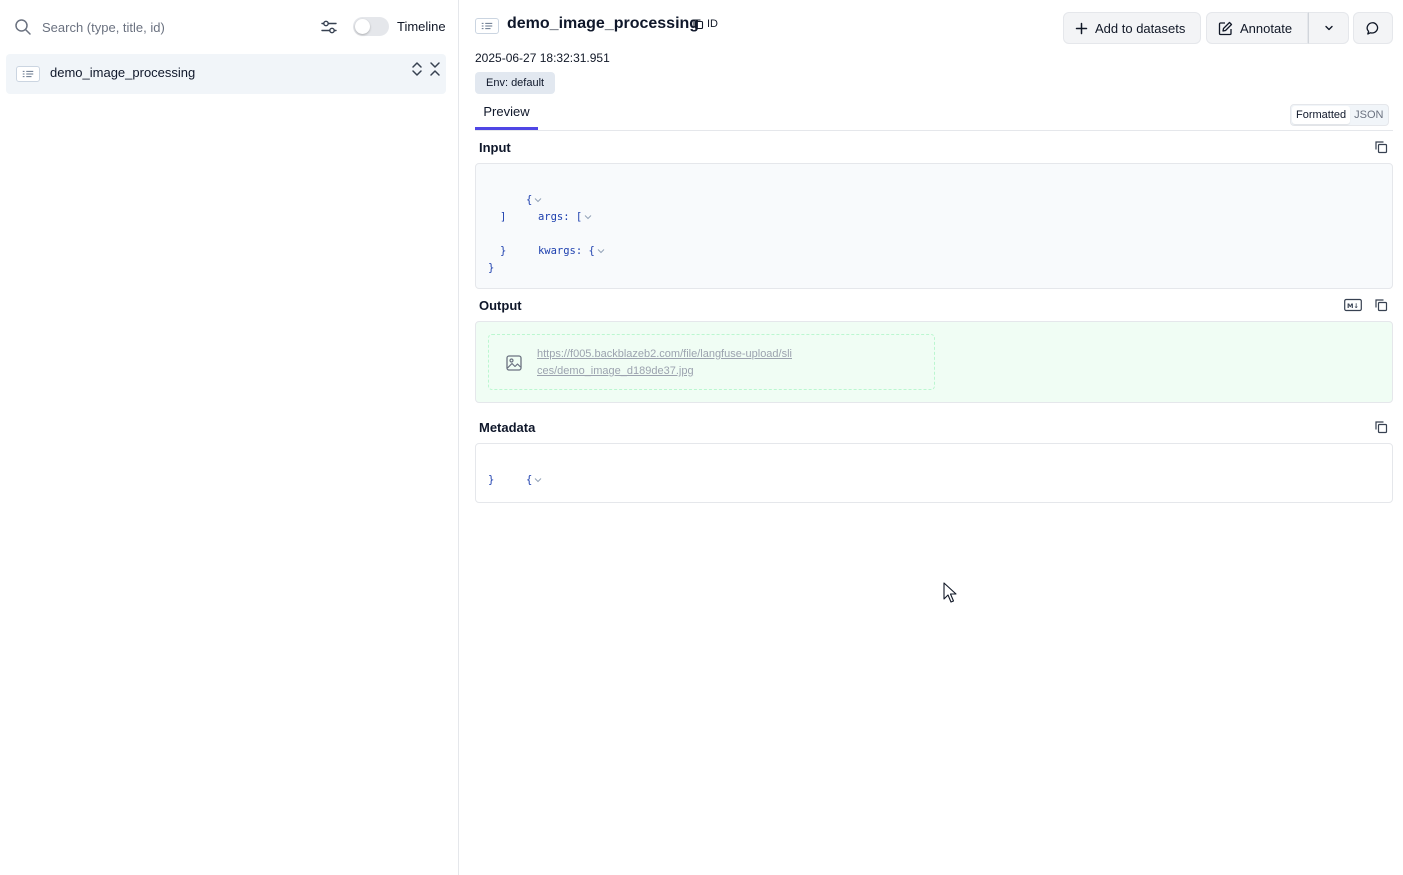  What do you see at coordinates (503, 217) in the screenshot?
I see `json-line: ]` at bounding box center [503, 217].